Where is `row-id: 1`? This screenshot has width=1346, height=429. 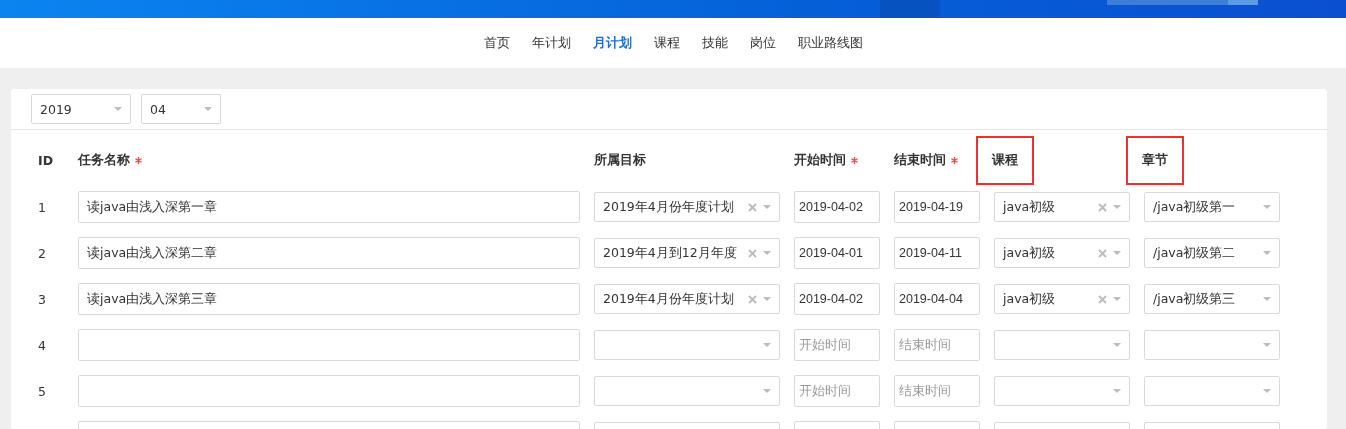 row-id: 1 is located at coordinates (42, 207).